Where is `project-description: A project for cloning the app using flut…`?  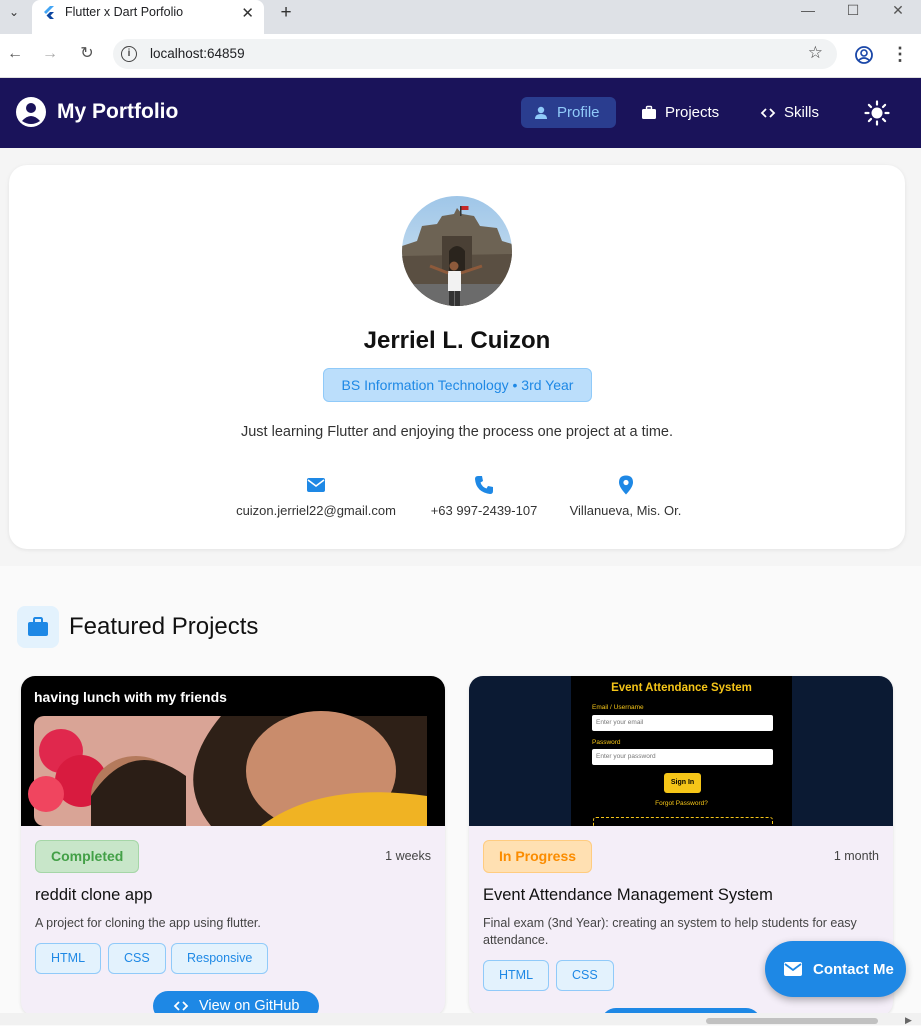
project-description: A project for cloning the app using flut… is located at coordinates (148, 923).